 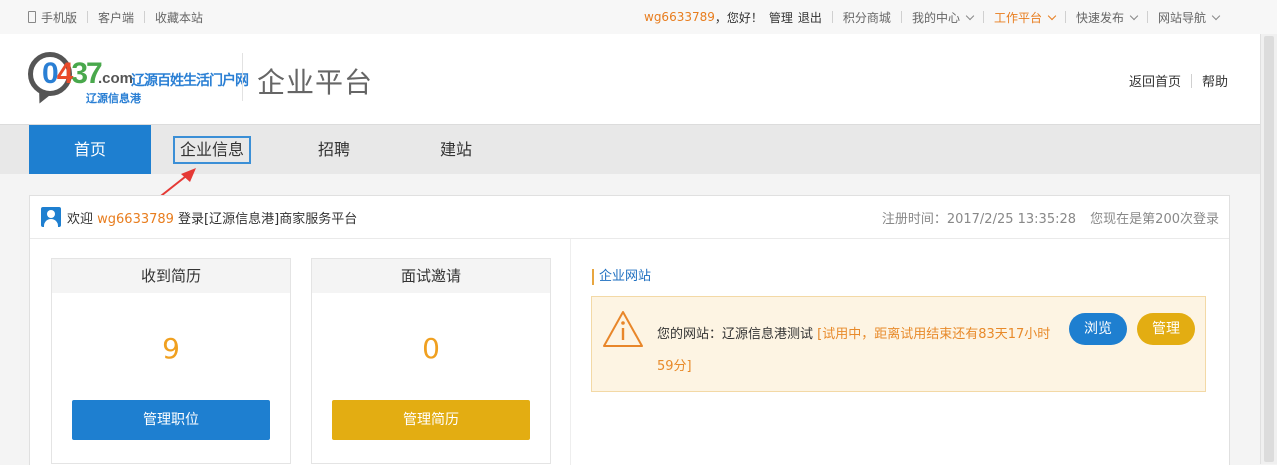 I want to click on header-links: 返回首页 帮助, so click(x=1178, y=80).